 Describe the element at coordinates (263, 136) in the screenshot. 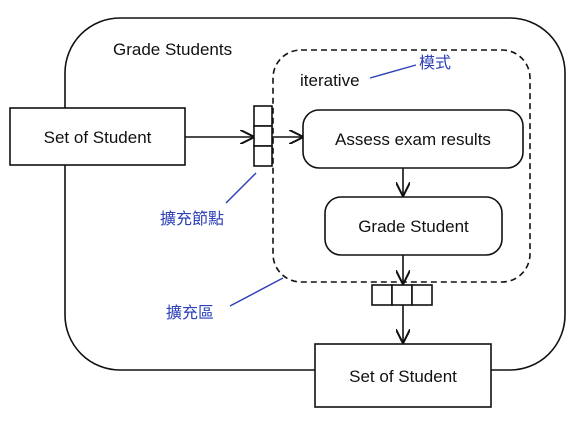

I see `input-expansion-node` at that location.